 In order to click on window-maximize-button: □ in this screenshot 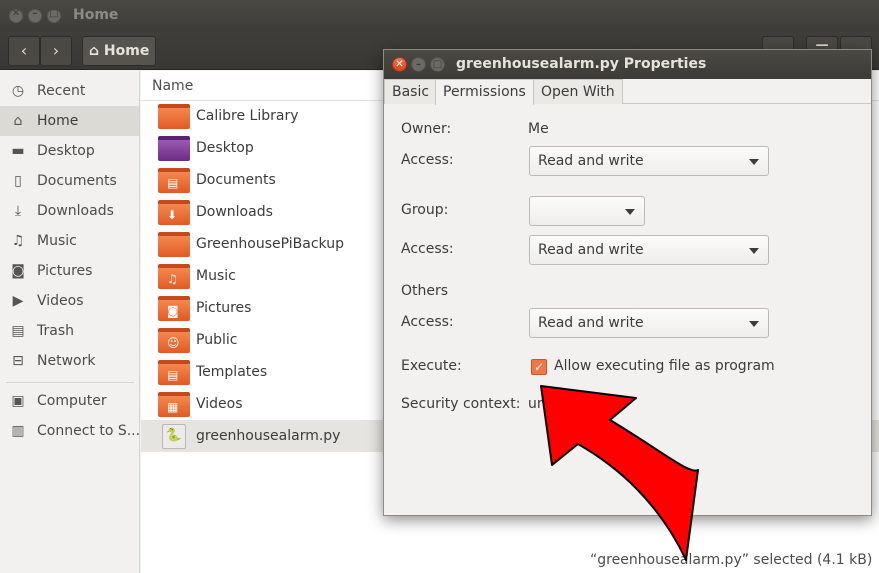, I will do `click(54, 15)`.